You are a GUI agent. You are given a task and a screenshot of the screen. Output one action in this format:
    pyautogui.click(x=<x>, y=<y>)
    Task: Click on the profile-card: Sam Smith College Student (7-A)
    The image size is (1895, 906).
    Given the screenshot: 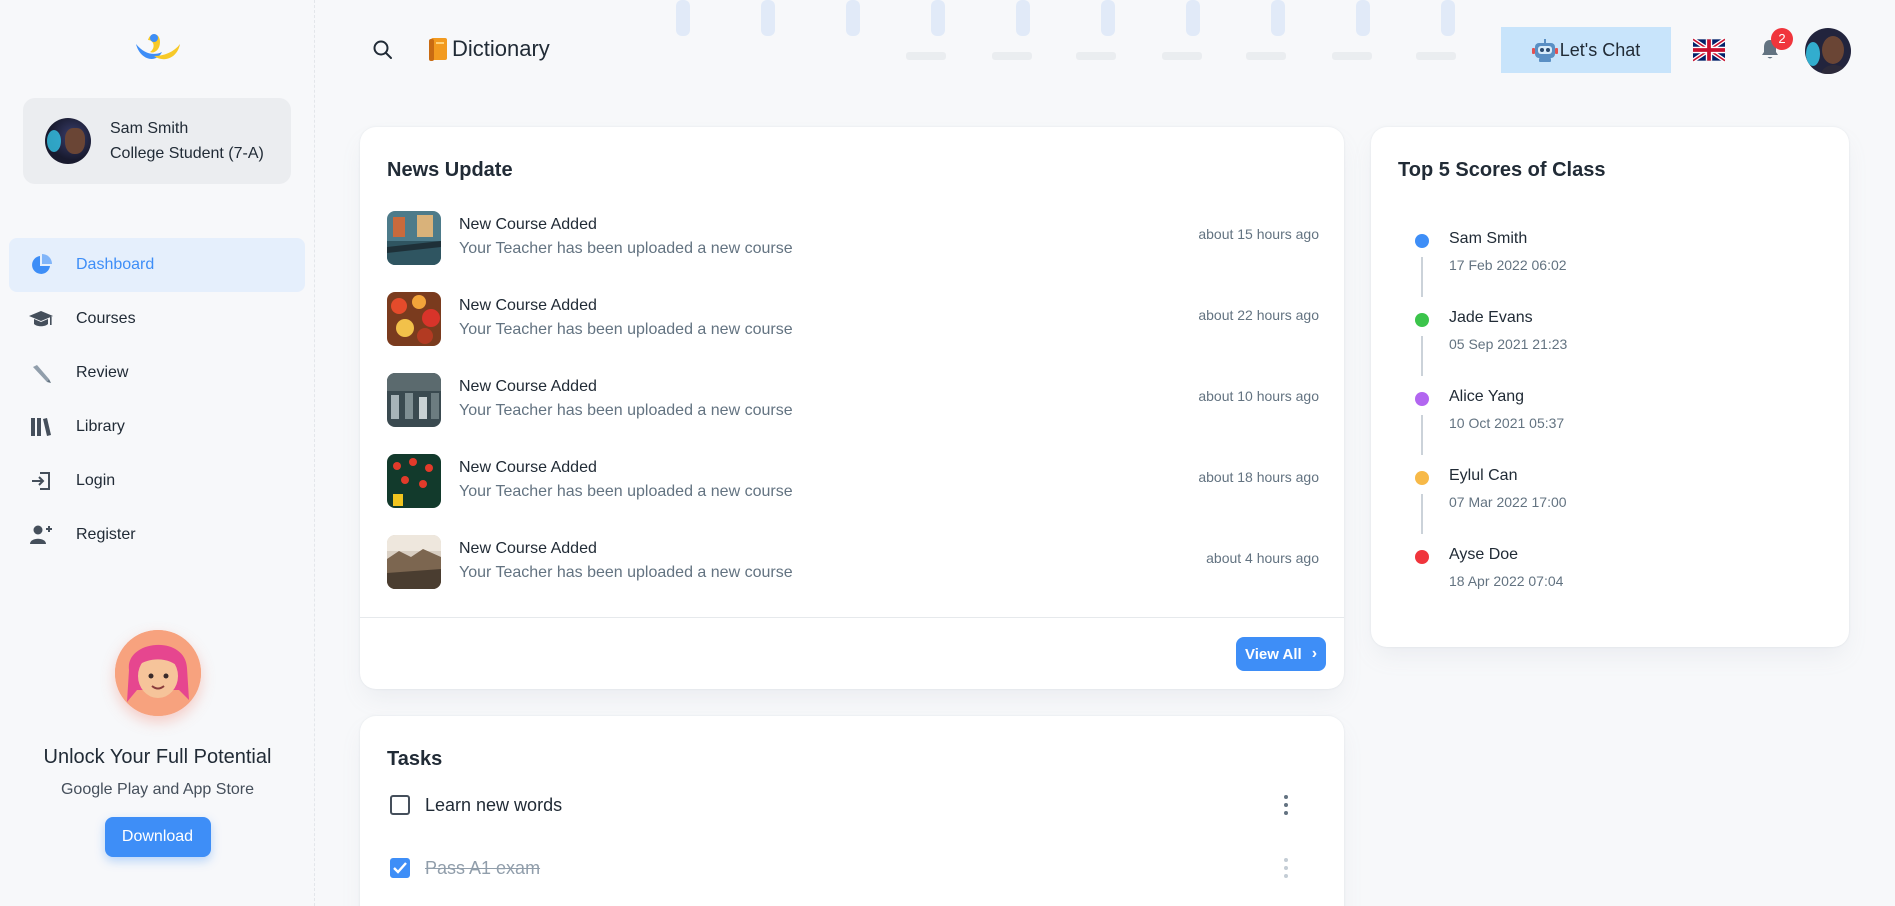 What is the action you would take?
    pyautogui.click(x=157, y=141)
    